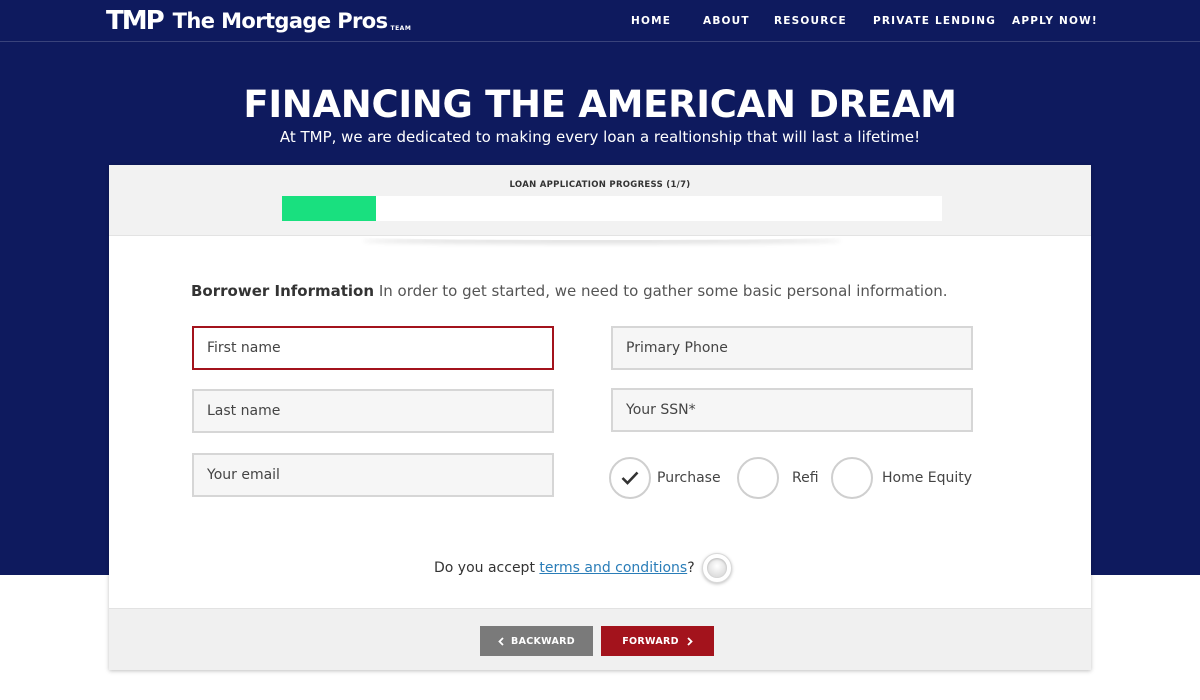 This screenshot has height=700, width=1200. I want to click on chevron-left-icon, so click(501, 641).